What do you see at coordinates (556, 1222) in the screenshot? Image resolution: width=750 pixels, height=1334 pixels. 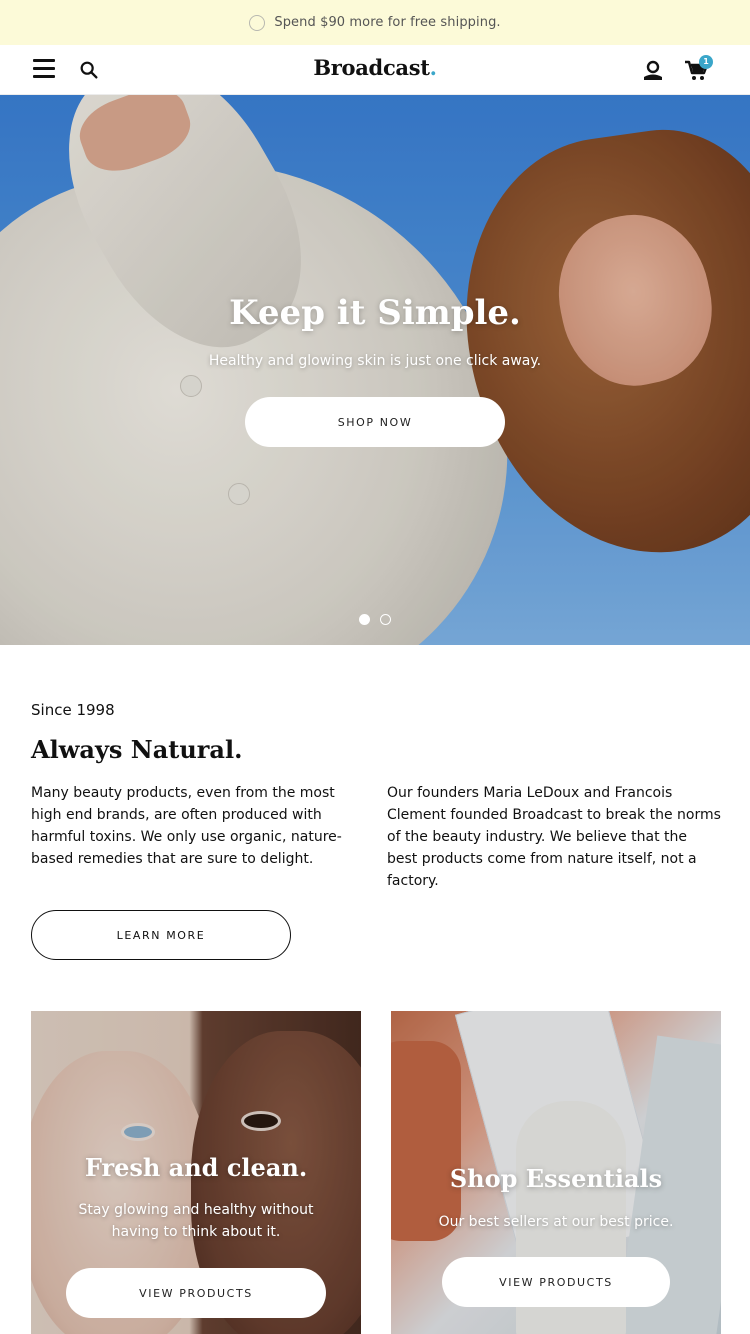 I see `card-subtitle: Our best sellers at our best price.` at bounding box center [556, 1222].